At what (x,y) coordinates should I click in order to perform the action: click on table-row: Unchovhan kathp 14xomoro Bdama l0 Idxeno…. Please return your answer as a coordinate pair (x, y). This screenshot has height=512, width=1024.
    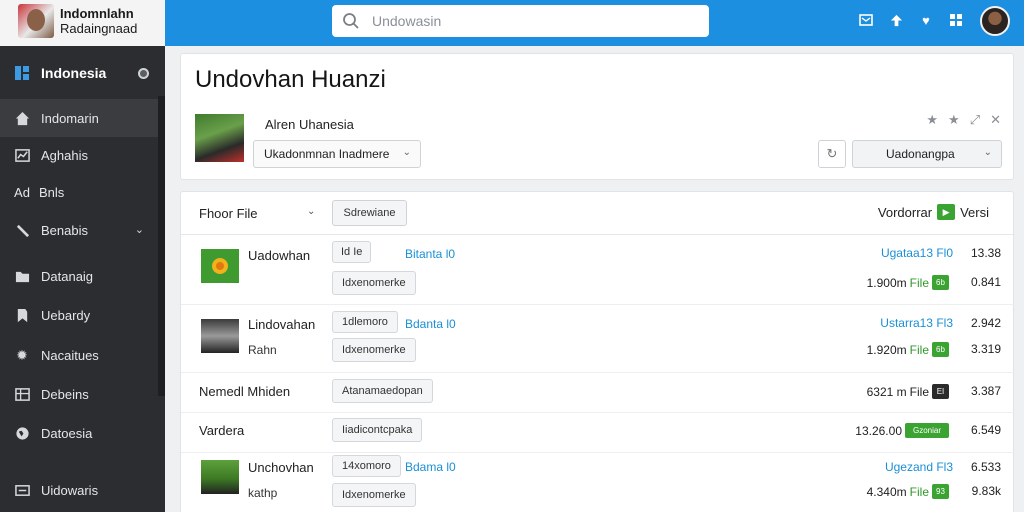
    Looking at the image, I should click on (598, 482).